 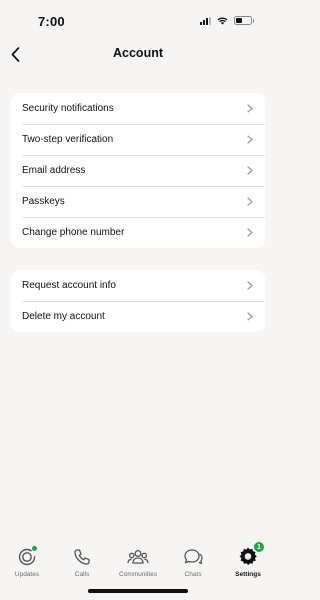 I want to click on chats-icon, so click(x=193, y=557).